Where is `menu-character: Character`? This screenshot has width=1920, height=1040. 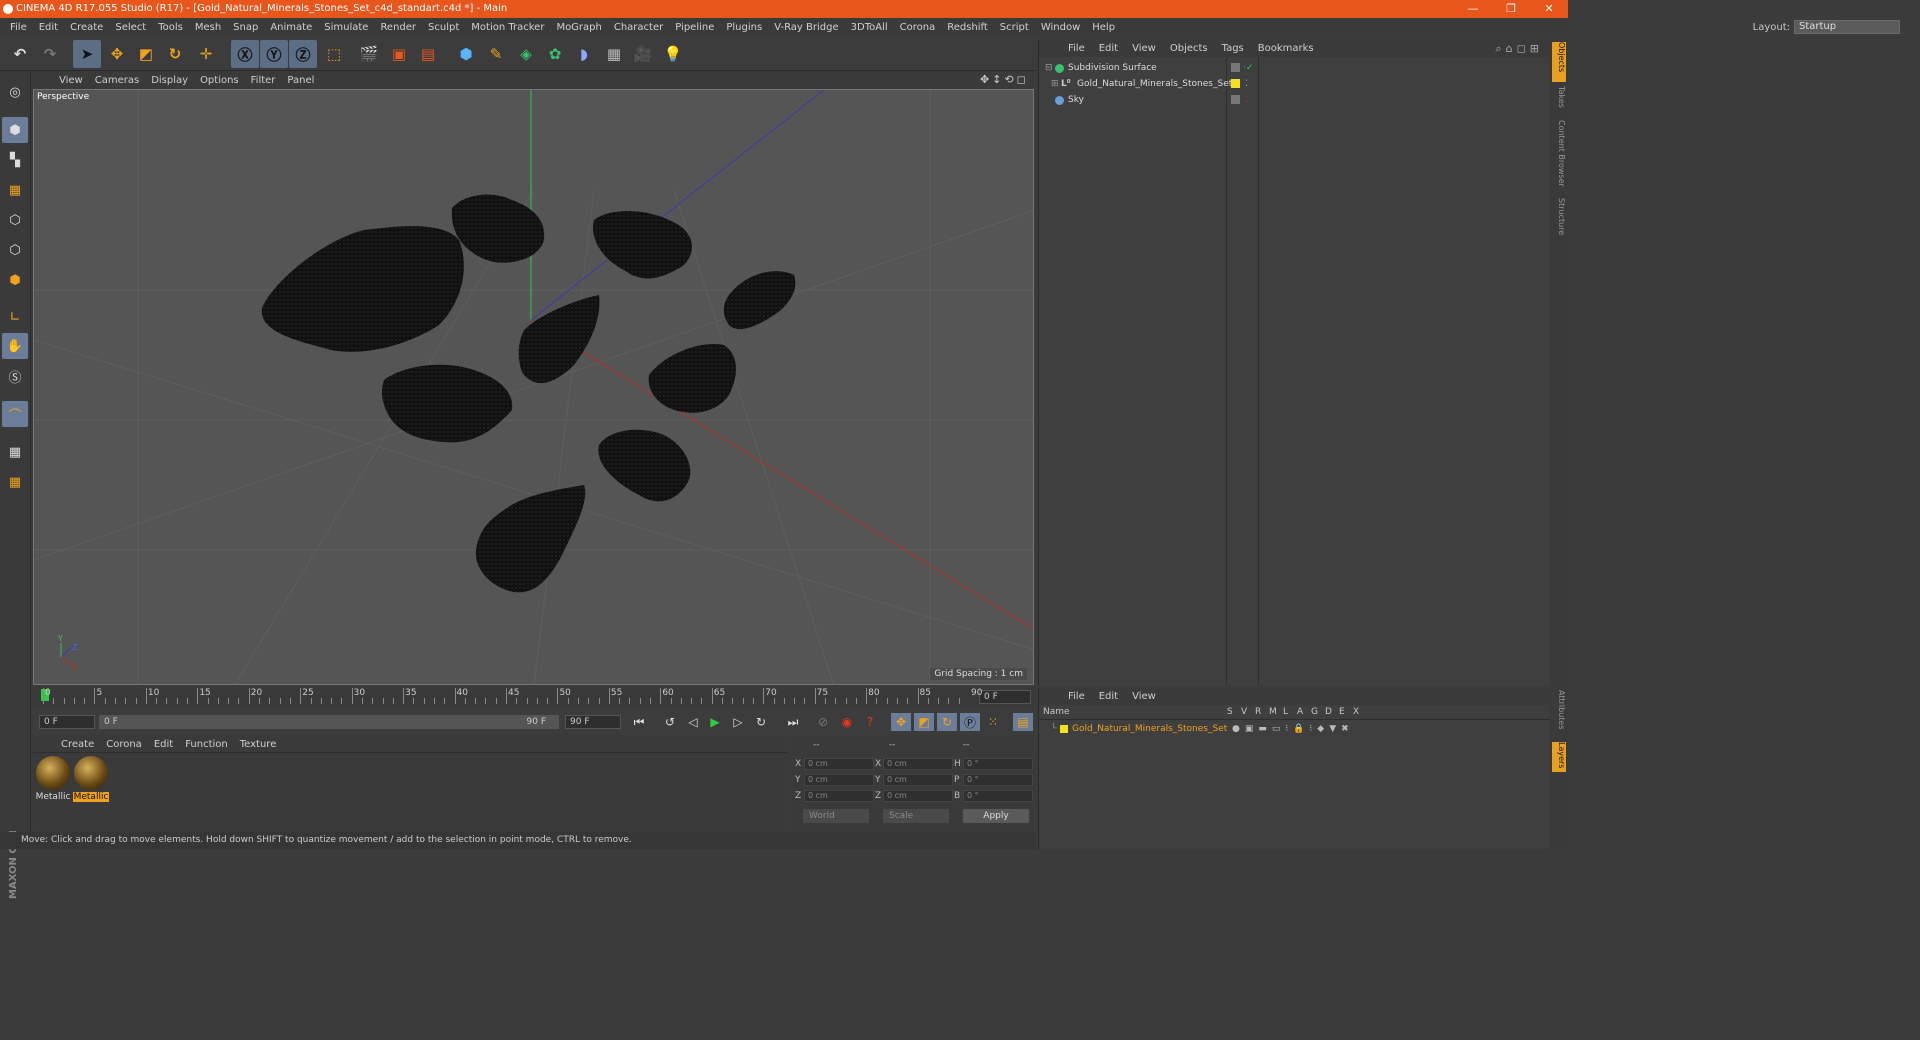 menu-character: Character is located at coordinates (638, 27).